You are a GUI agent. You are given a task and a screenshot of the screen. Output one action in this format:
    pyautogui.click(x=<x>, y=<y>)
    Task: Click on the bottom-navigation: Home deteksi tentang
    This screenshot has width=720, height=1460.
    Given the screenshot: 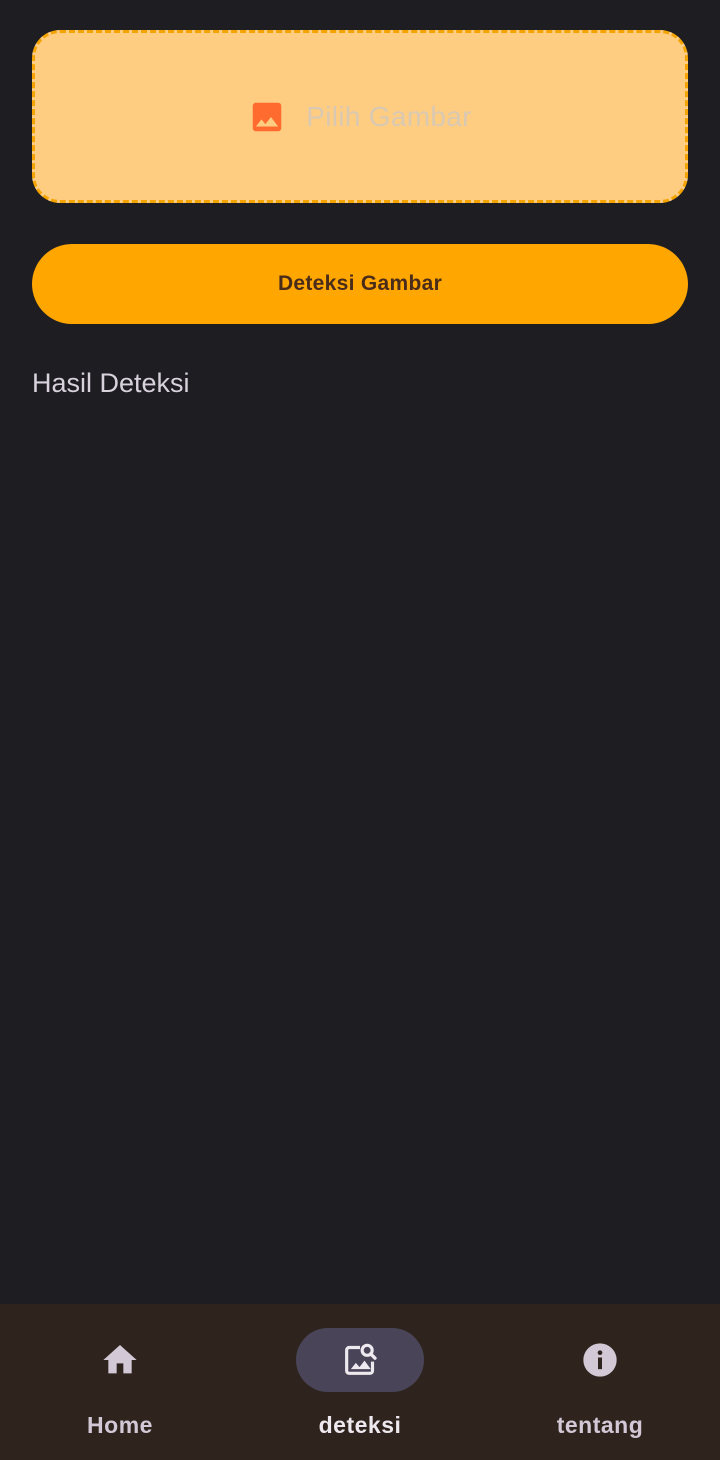 What is the action you would take?
    pyautogui.click(x=360, y=1382)
    